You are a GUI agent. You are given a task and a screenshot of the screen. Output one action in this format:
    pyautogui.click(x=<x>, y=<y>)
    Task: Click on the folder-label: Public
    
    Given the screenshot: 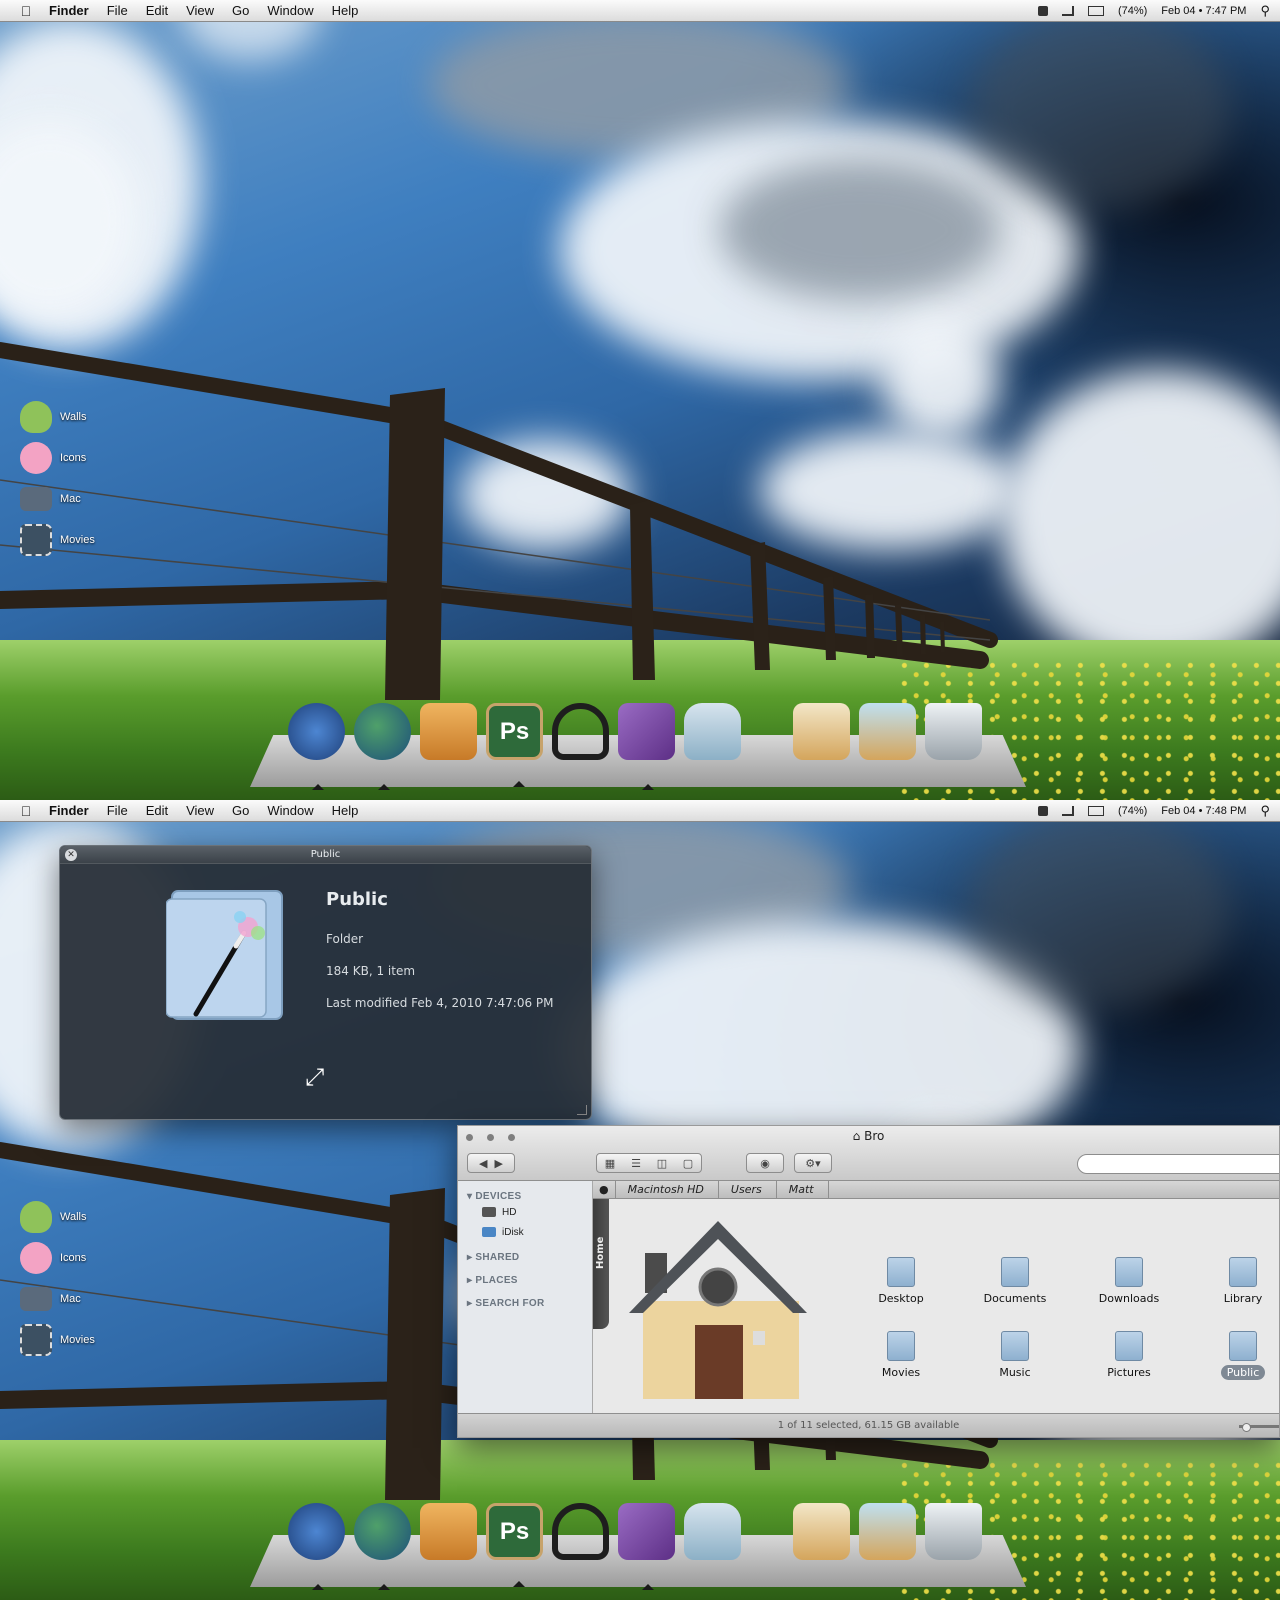 What is the action you would take?
    pyautogui.click(x=1243, y=1372)
    